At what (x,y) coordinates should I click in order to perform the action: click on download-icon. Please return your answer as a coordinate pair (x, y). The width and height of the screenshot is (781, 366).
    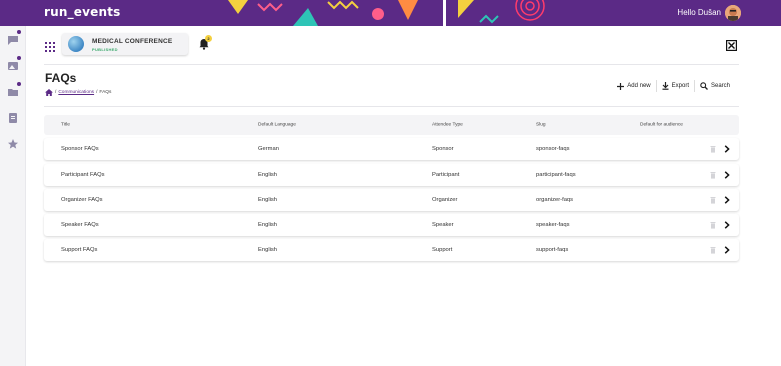
    Looking at the image, I should click on (665, 86).